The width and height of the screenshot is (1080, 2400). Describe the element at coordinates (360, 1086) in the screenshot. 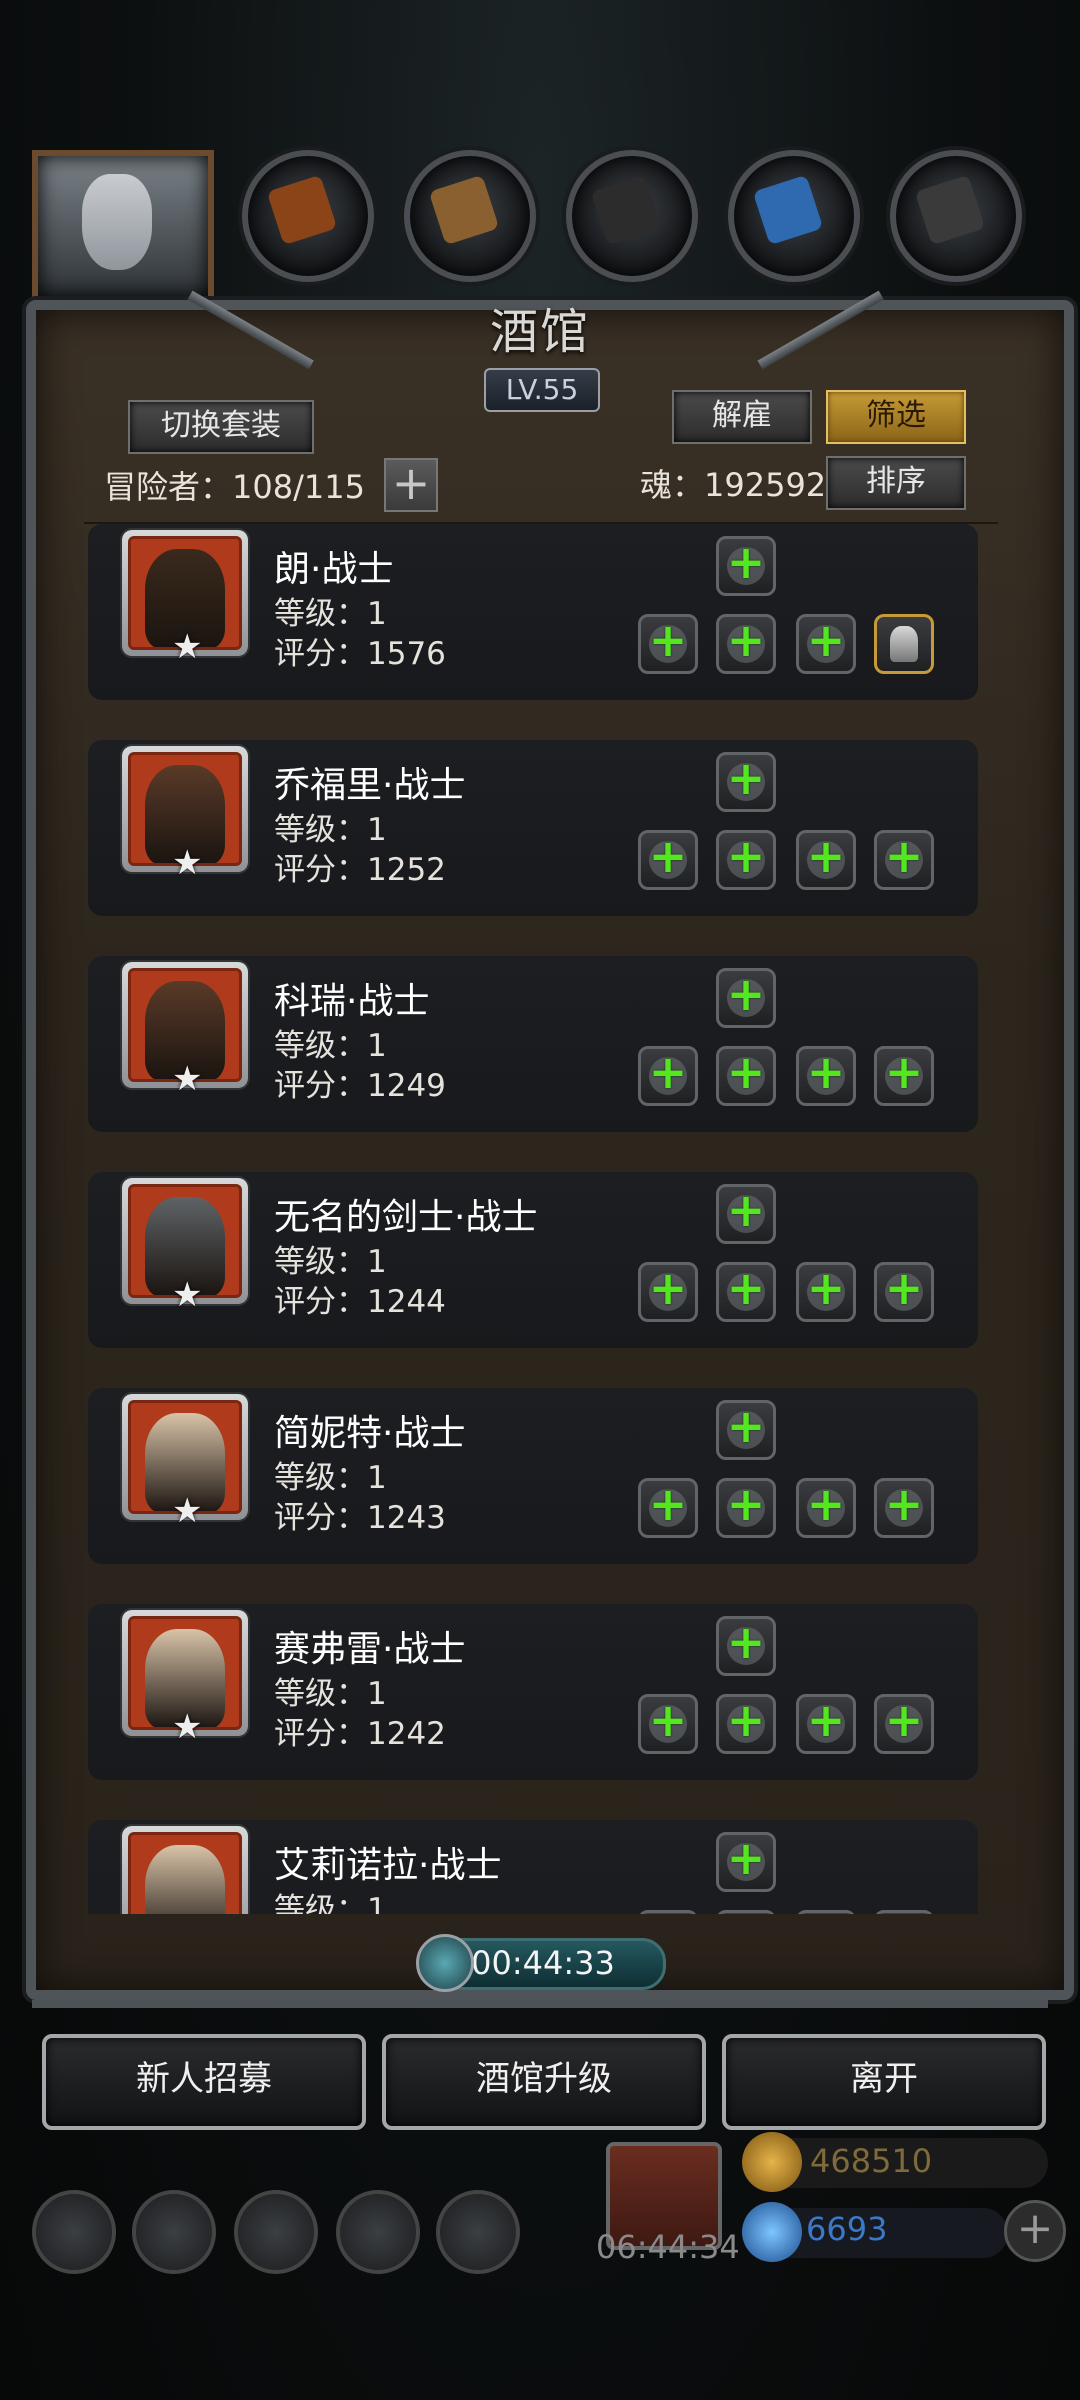

I see `adventurer-score: 评分：1249` at that location.